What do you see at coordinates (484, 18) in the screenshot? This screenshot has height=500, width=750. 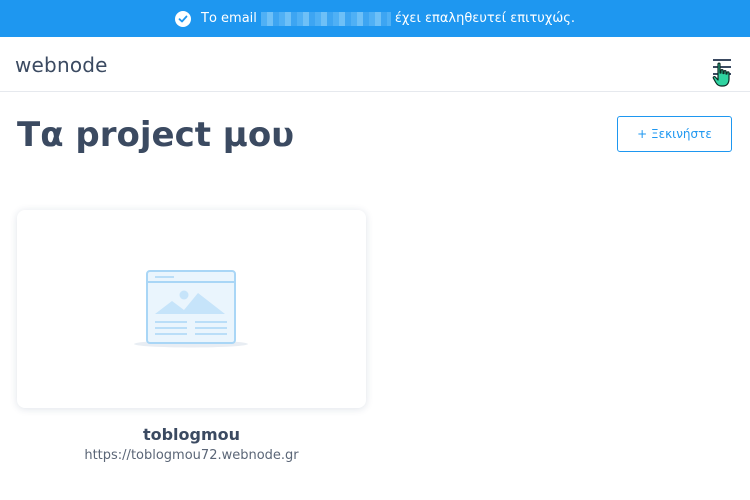 I see `banner-text-suffix: έχει επαληθευτεί επιτυχώς.` at bounding box center [484, 18].